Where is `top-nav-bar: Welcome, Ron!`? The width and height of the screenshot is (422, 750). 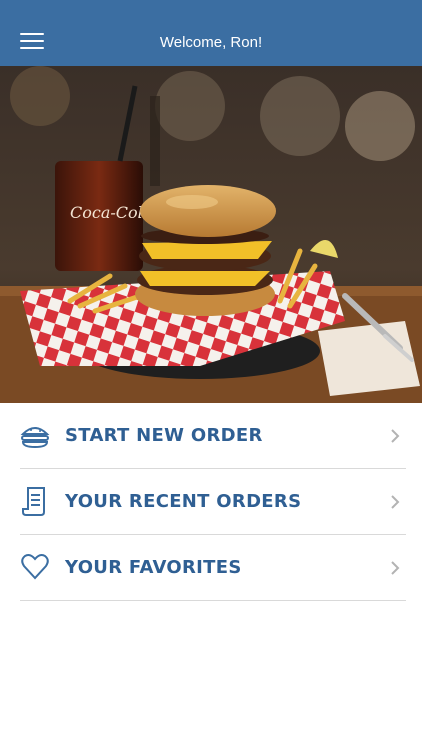
top-nav-bar: Welcome, Ron! is located at coordinates (211, 33).